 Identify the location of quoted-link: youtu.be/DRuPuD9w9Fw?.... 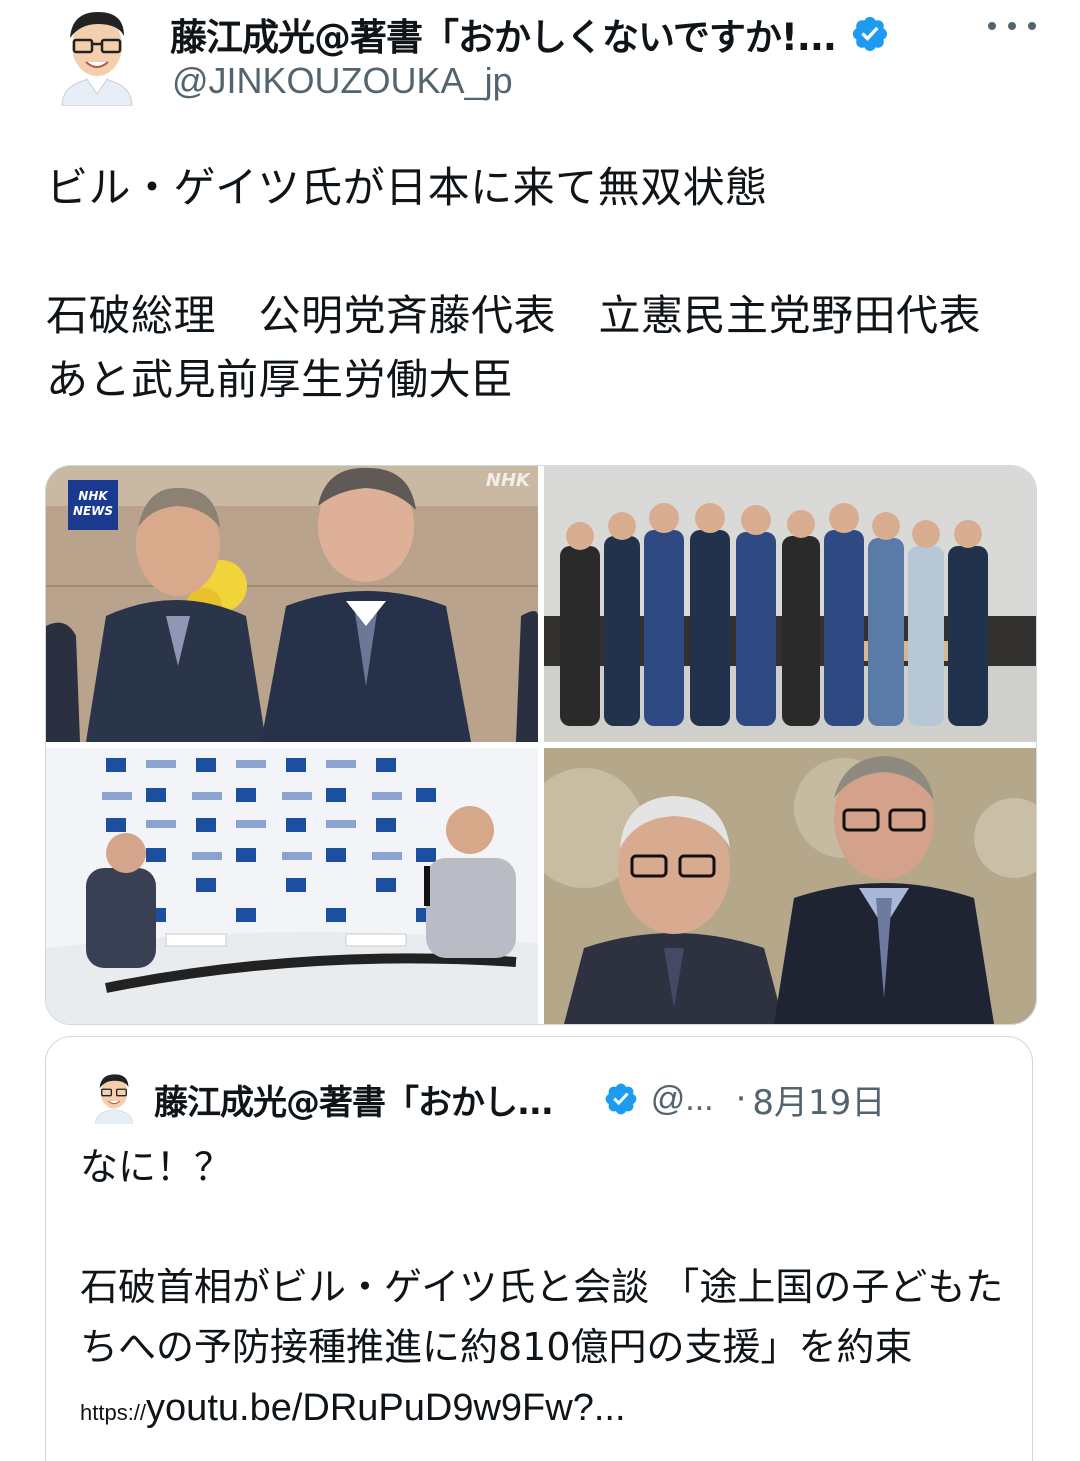
(385, 1408).